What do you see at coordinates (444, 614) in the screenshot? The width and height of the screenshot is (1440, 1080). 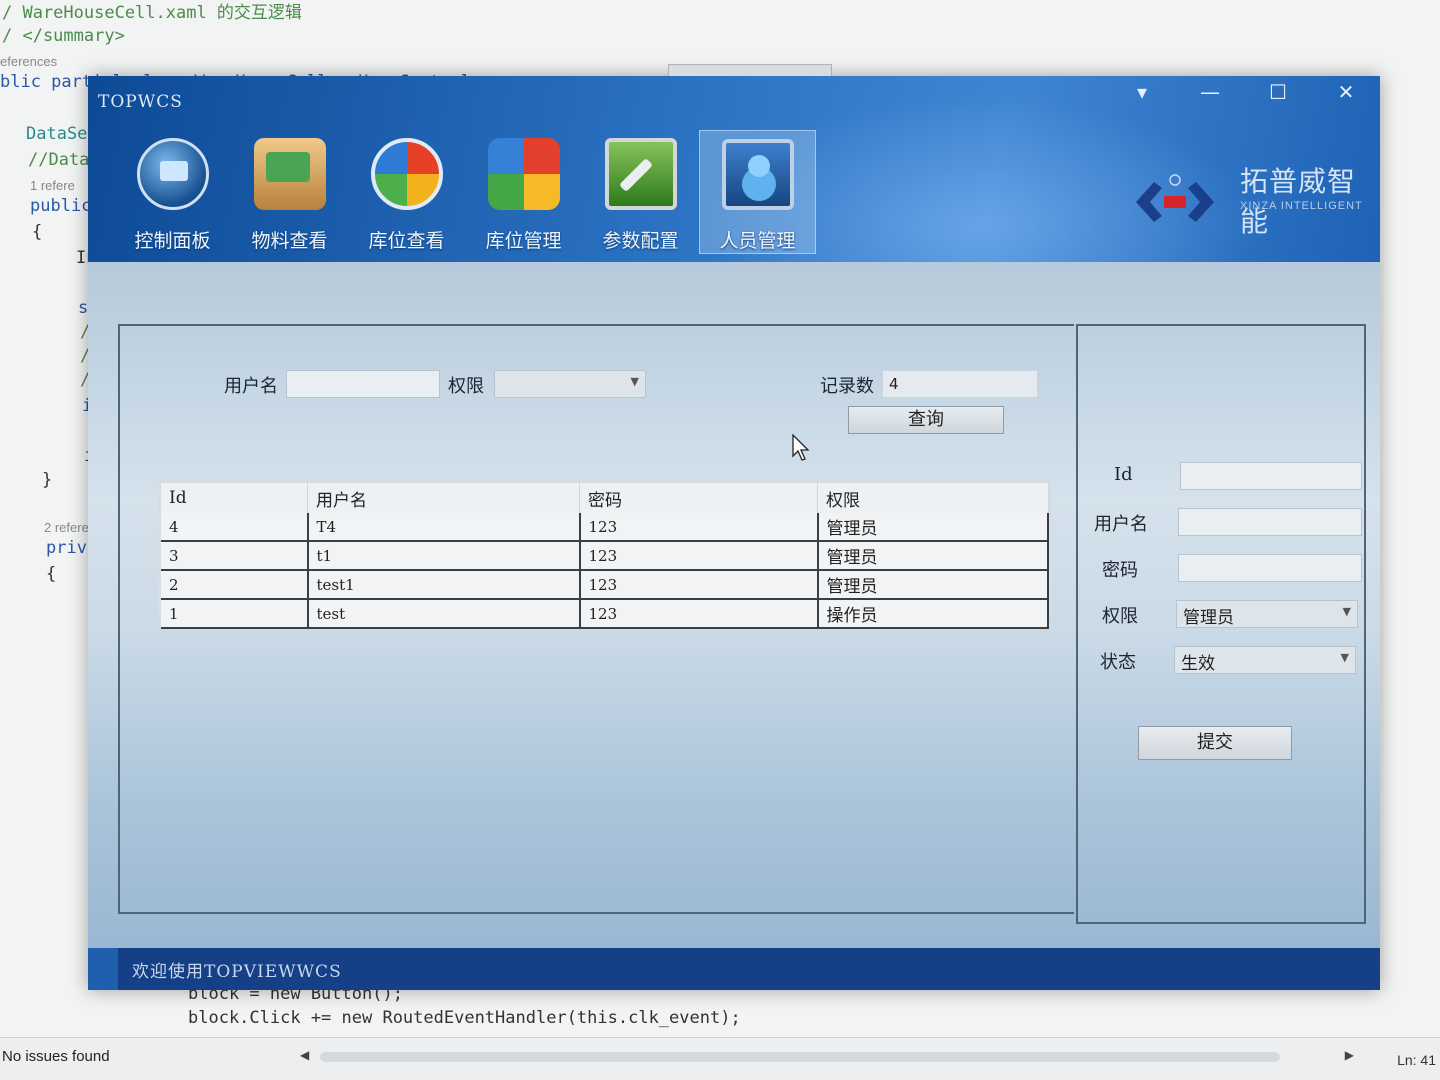 I see `cell-username: test` at bounding box center [444, 614].